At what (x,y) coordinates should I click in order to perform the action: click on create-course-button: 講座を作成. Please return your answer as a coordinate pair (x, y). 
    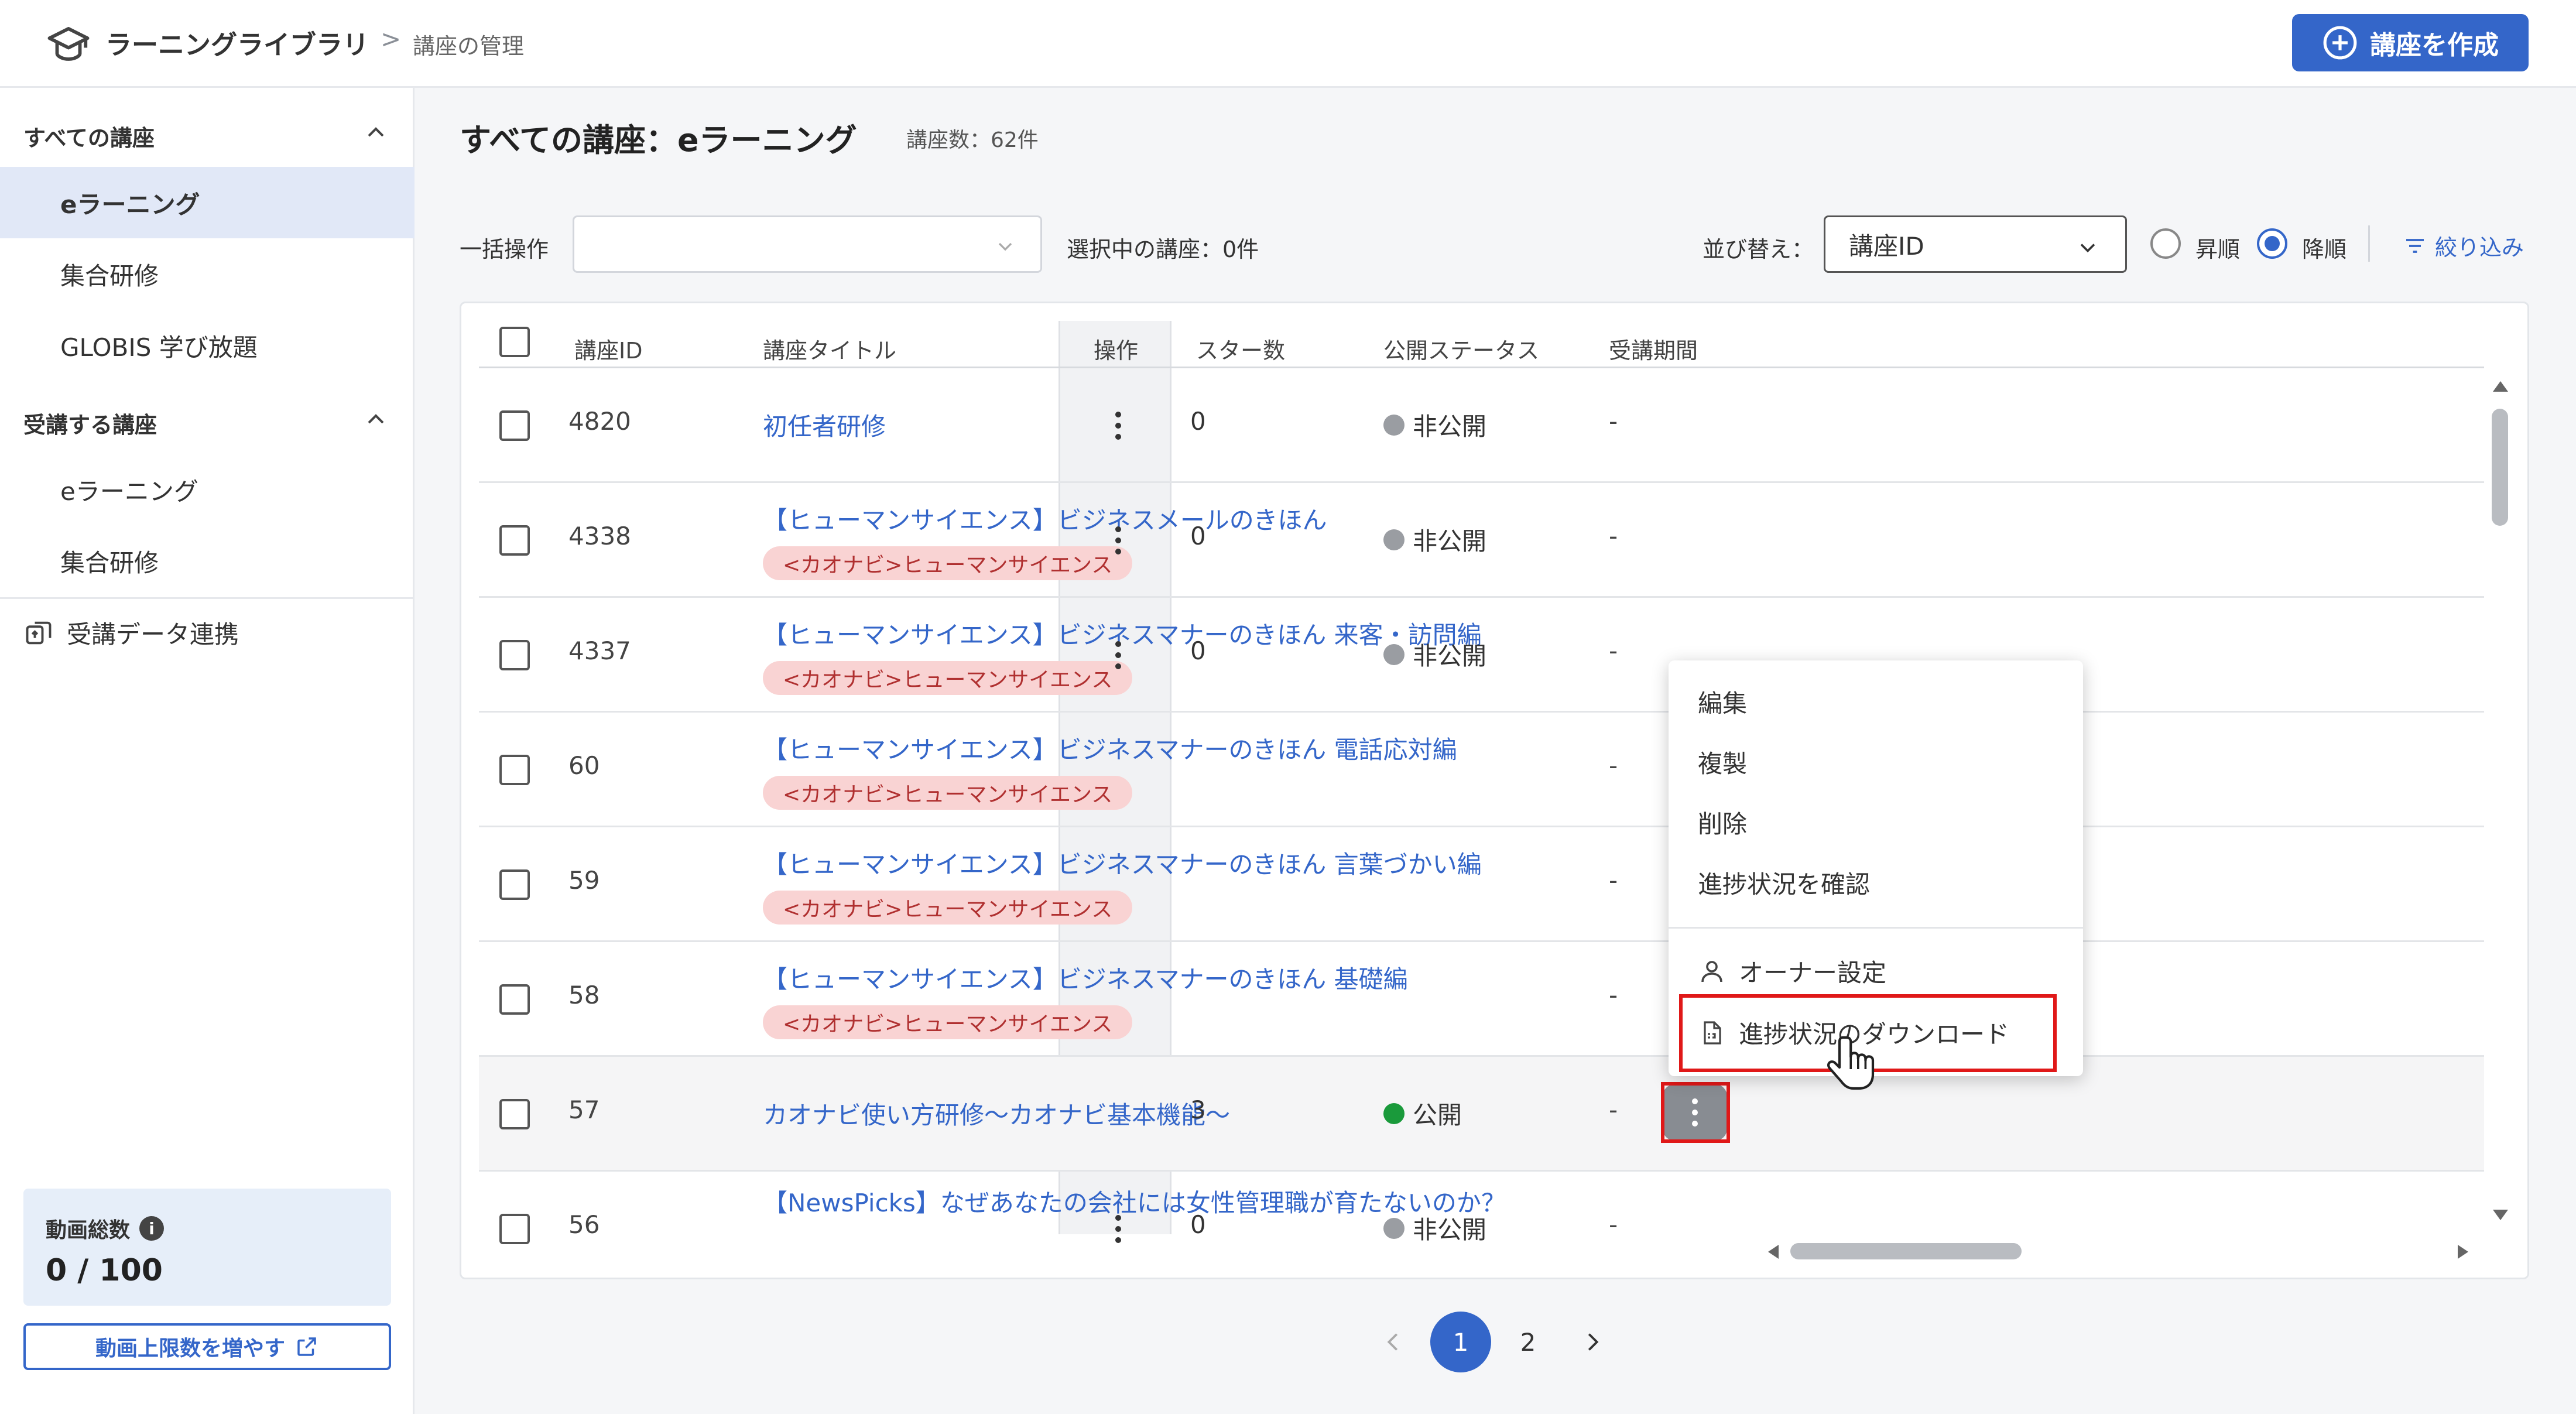
    Looking at the image, I should click on (2410, 42).